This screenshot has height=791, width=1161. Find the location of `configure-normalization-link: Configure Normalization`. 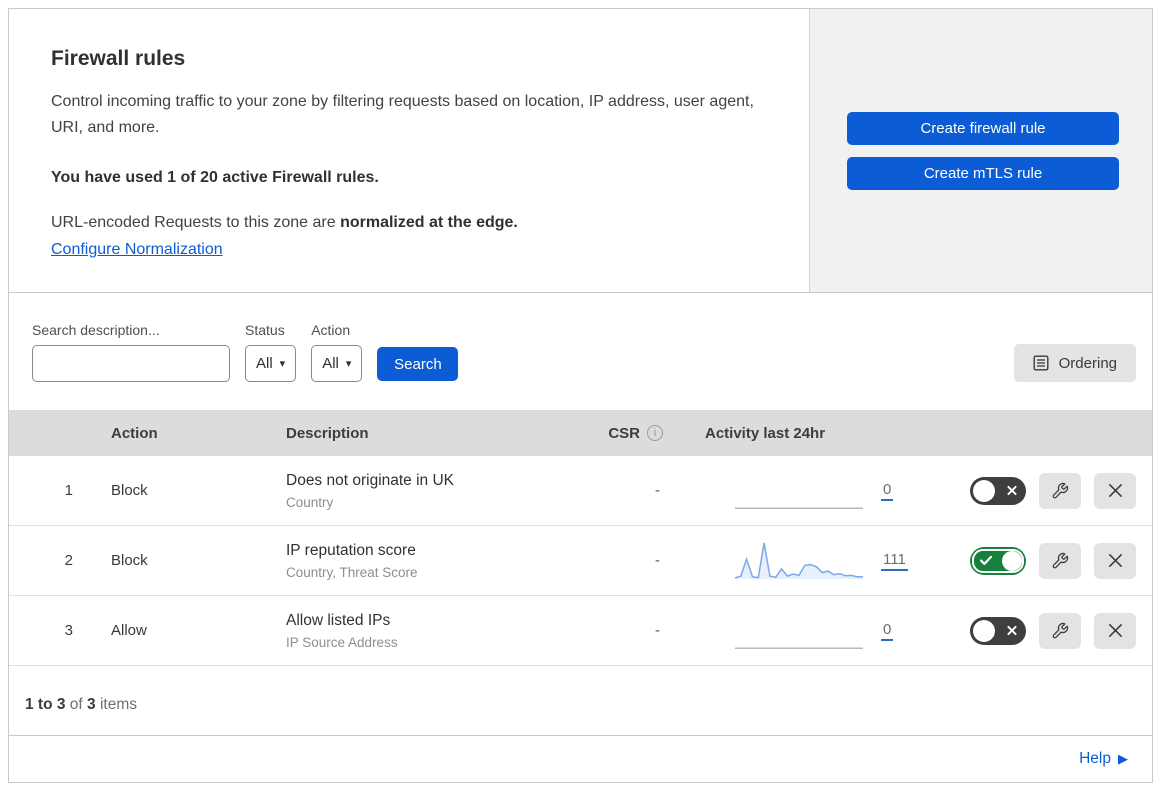

configure-normalization-link: Configure Normalization is located at coordinates (137, 250).